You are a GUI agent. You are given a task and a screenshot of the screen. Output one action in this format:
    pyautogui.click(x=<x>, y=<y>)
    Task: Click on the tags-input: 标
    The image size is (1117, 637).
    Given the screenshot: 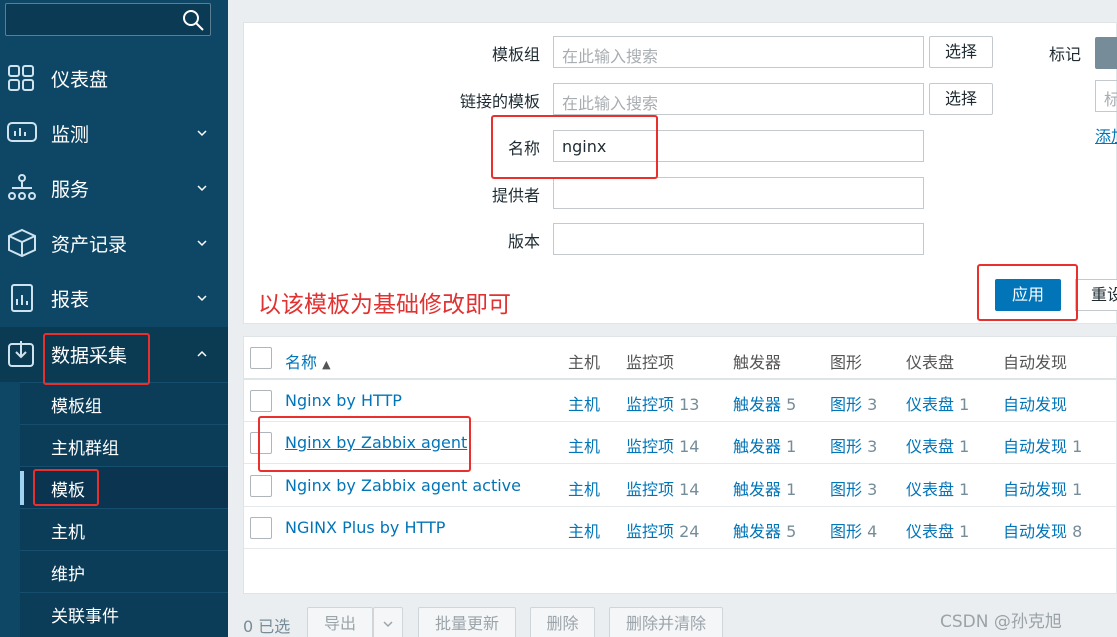 What is the action you would take?
    pyautogui.click(x=1106, y=96)
    